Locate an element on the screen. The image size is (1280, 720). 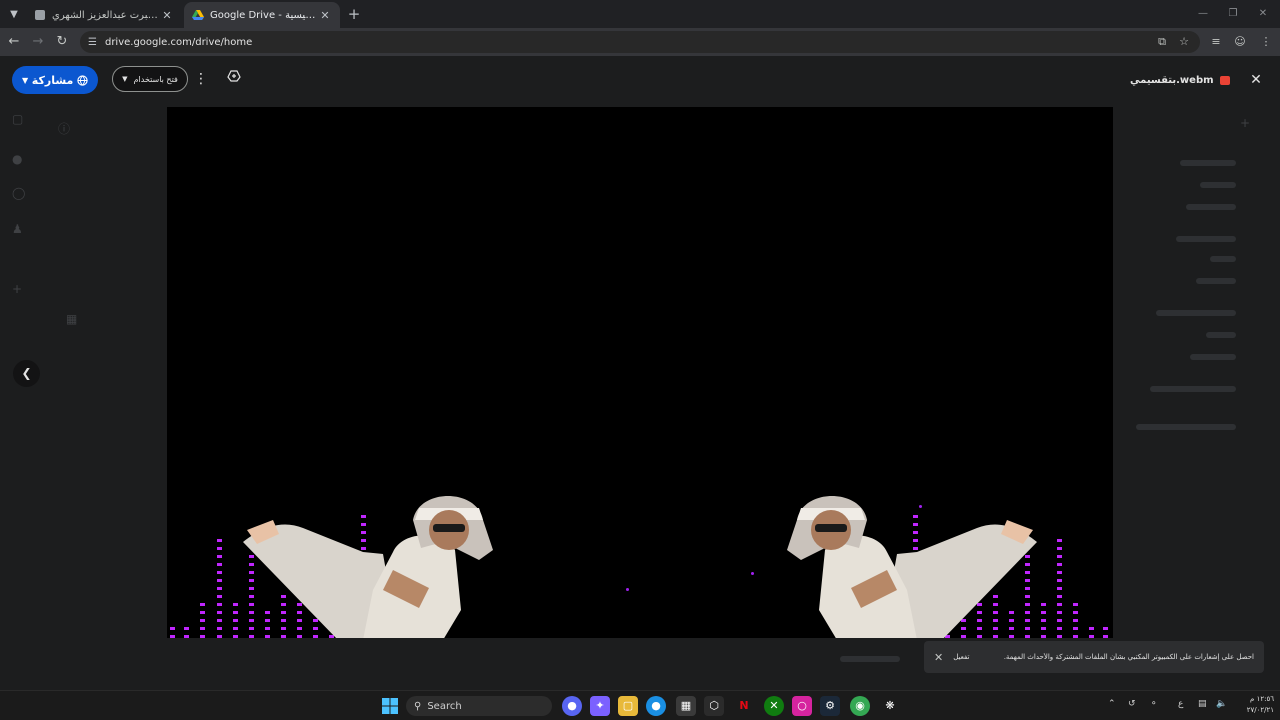
close-toast-icon: ✕ is located at coordinates (938, 657).